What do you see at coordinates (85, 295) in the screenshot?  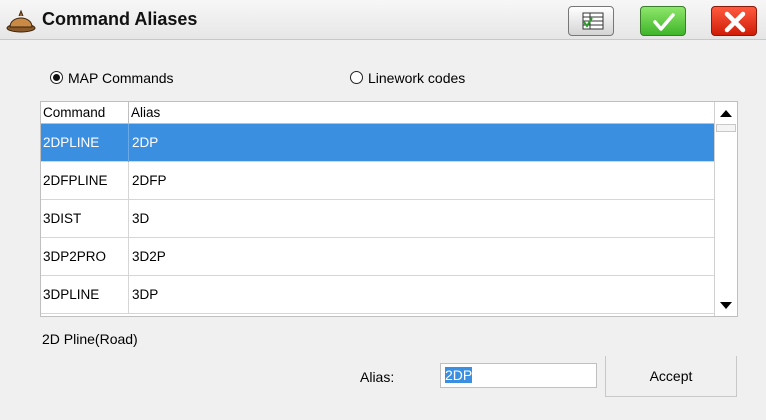 I see `command-cell: 3DPLINE` at bounding box center [85, 295].